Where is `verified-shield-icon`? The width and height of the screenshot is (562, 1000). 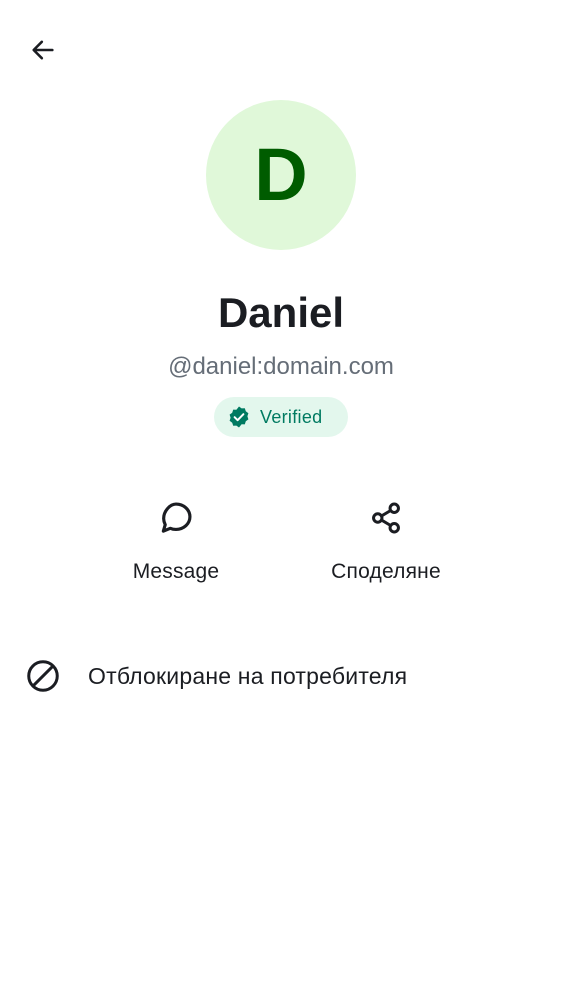 verified-shield-icon is located at coordinates (239, 417).